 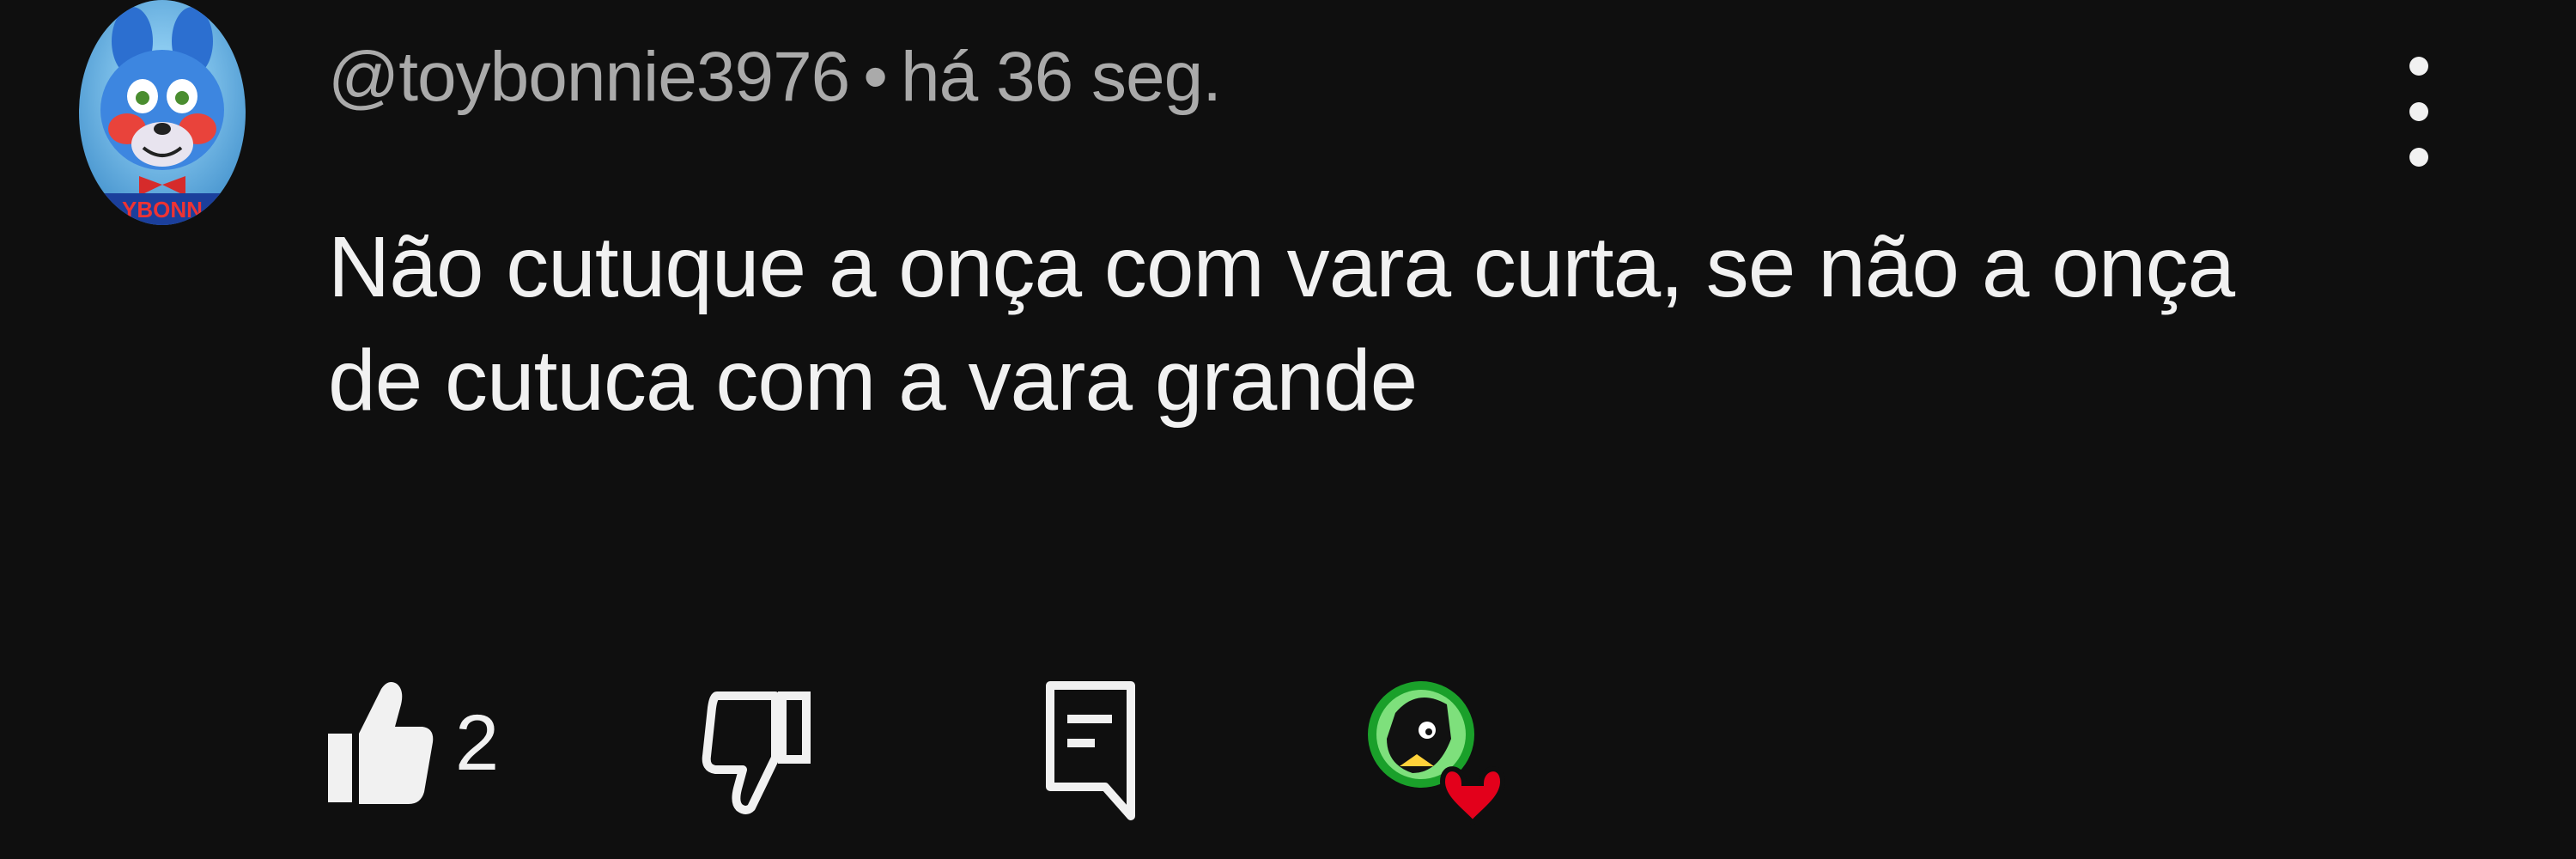 What do you see at coordinates (589, 77) in the screenshot?
I see `author-handle: @toybonnie3976` at bounding box center [589, 77].